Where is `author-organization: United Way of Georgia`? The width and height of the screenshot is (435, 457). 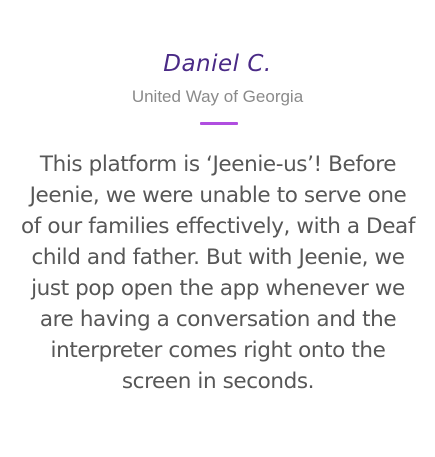
author-organization: United Way of Georgia is located at coordinates (217, 96).